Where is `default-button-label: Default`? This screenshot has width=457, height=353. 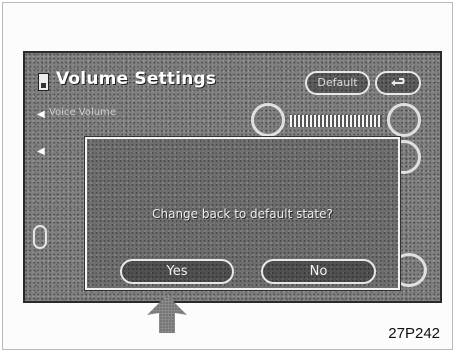
default-button-label: Default is located at coordinates (337, 82).